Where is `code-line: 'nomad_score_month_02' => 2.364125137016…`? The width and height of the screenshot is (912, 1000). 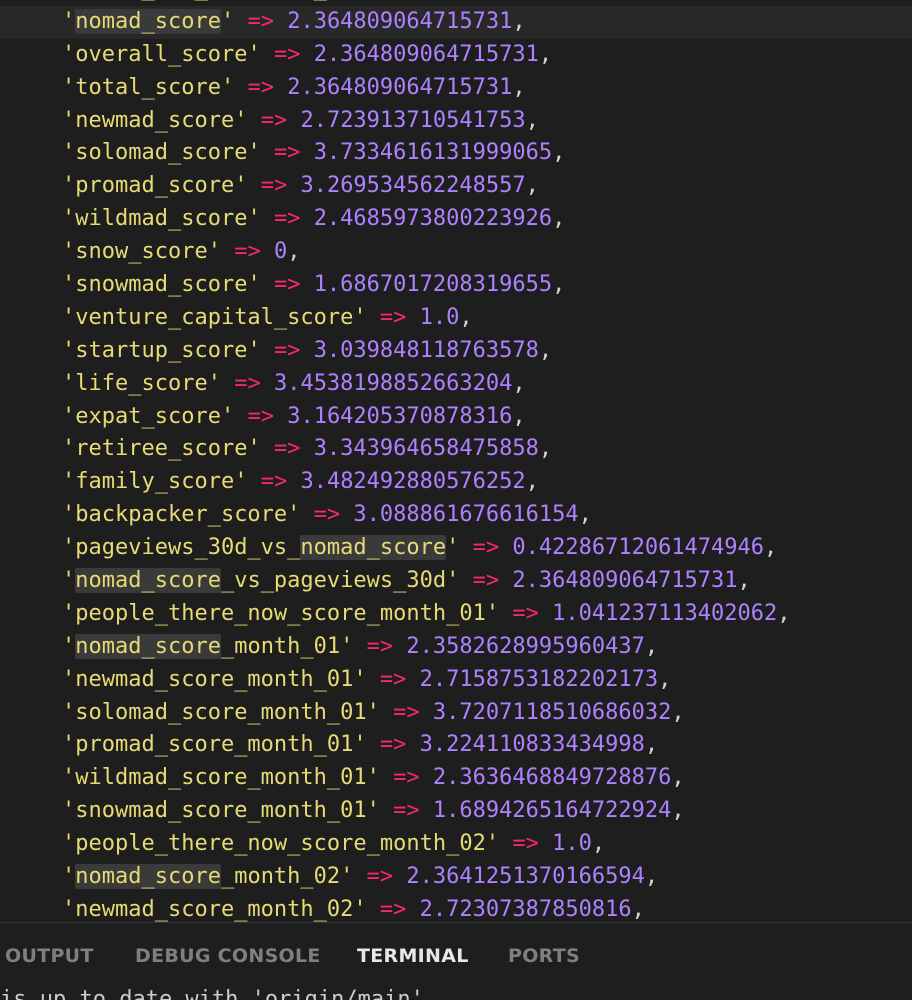
code-line: 'nomad_score_month_02' => 2.364125137016… is located at coordinates (456, 877).